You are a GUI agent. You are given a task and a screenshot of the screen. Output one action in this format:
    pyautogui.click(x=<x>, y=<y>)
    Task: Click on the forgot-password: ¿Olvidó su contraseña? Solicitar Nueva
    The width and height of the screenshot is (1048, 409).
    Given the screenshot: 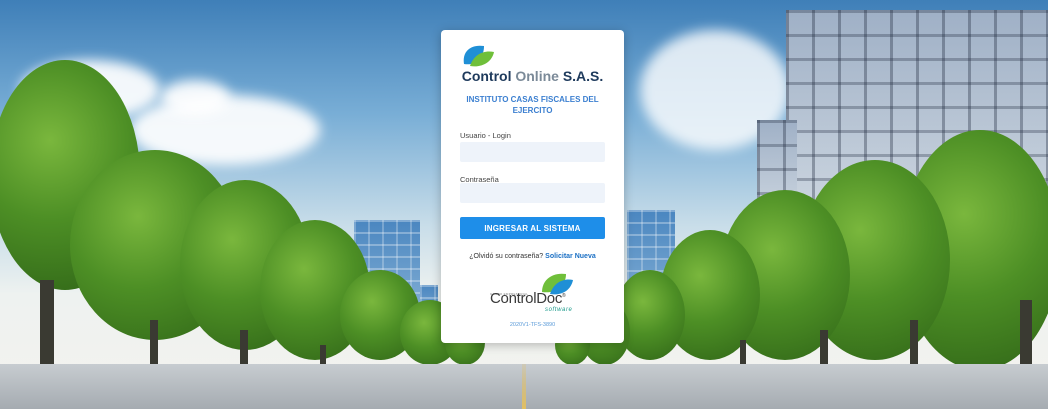 What is the action you would take?
    pyautogui.click(x=532, y=256)
    